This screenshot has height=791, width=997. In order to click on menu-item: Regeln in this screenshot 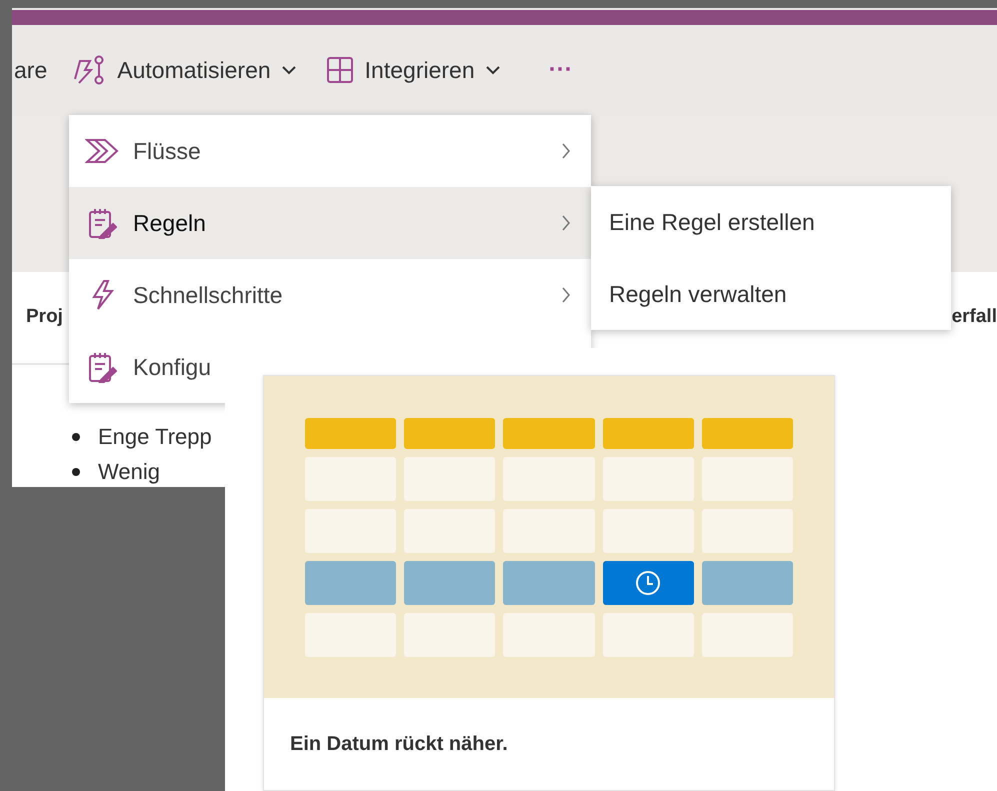, I will do `click(330, 223)`.